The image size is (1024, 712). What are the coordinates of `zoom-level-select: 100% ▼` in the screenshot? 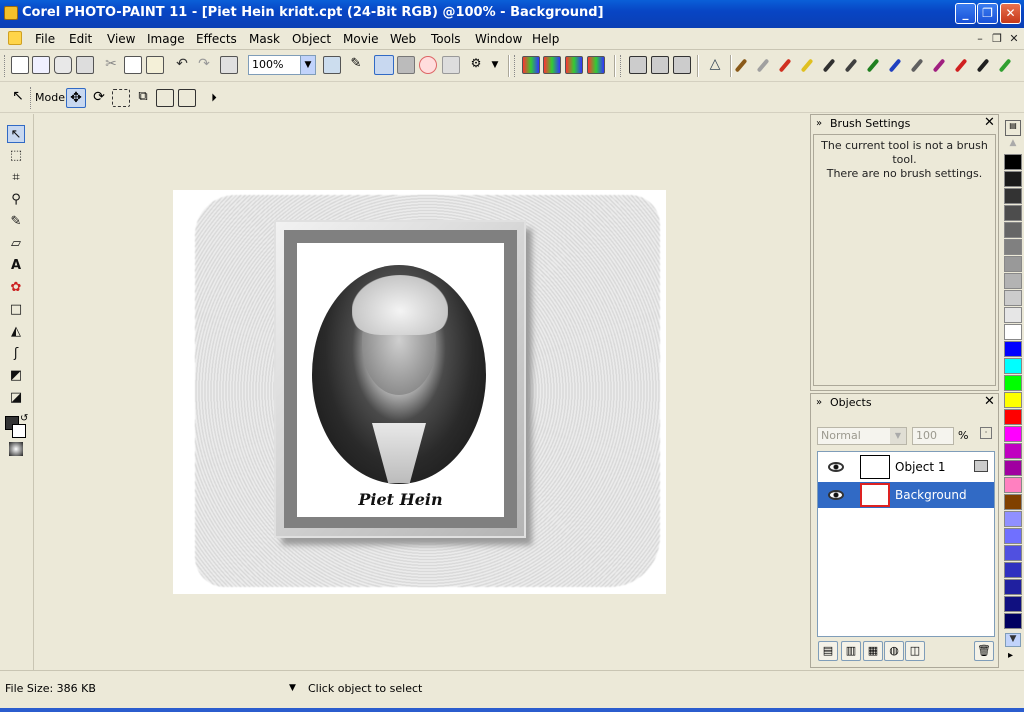 It's located at (282, 65).